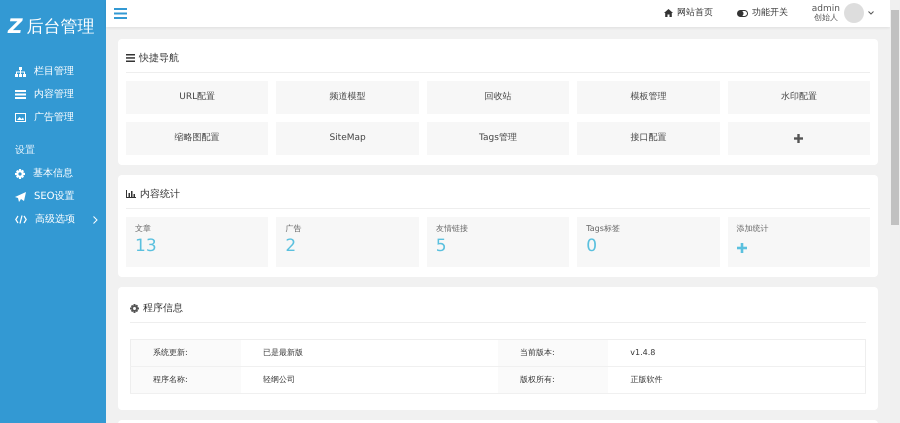 This screenshot has width=900, height=423. What do you see at coordinates (826, 18) in the screenshot?
I see `user-role: 创始人` at bounding box center [826, 18].